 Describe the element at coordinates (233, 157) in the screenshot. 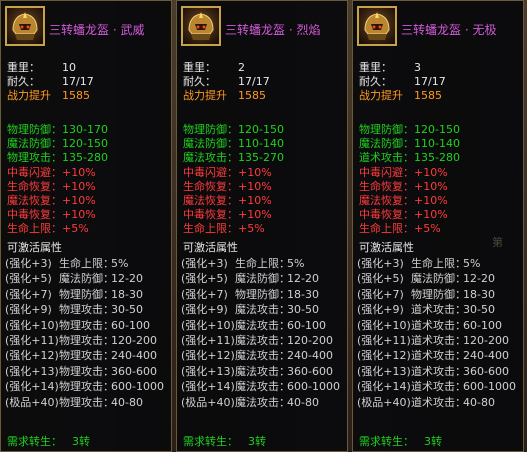

I see `stat-row: 魔法攻击： 135-270` at that location.